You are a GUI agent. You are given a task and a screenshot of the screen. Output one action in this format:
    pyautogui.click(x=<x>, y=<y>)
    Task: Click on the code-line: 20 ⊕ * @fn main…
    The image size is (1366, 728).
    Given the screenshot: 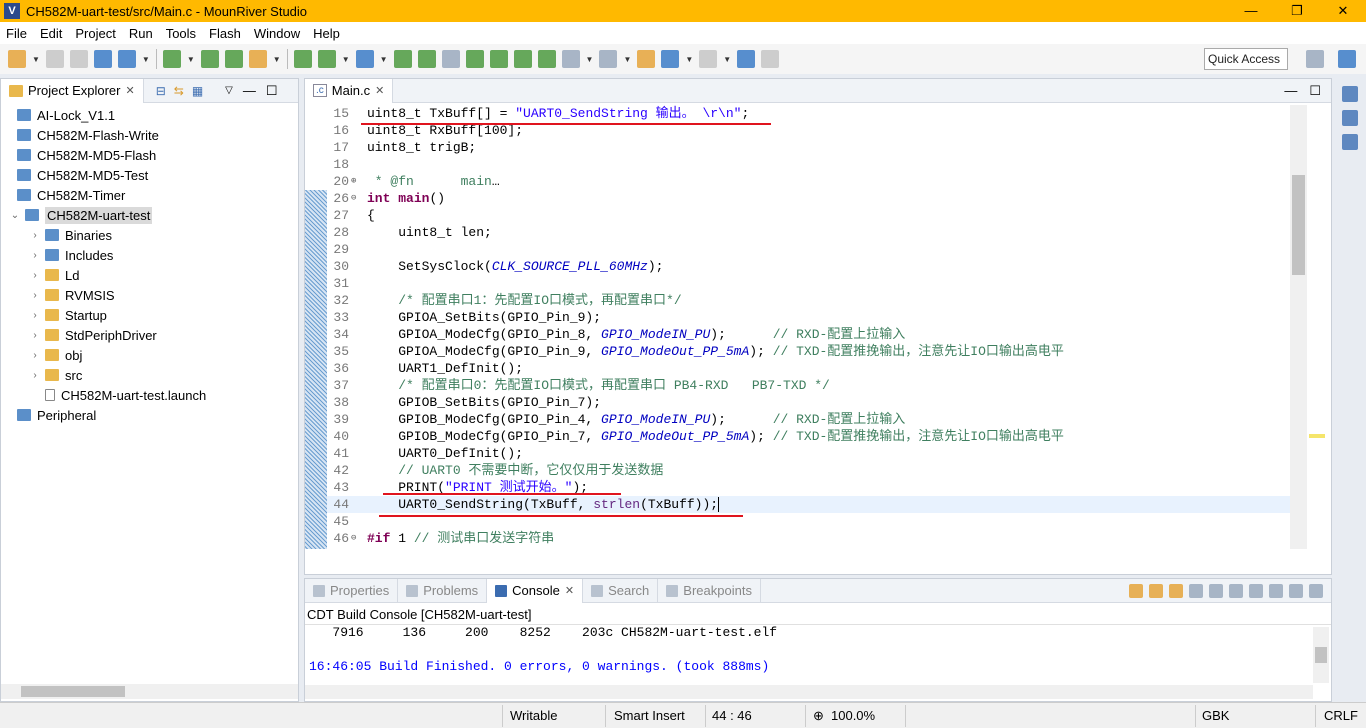 What is the action you would take?
    pyautogui.click(x=799, y=181)
    